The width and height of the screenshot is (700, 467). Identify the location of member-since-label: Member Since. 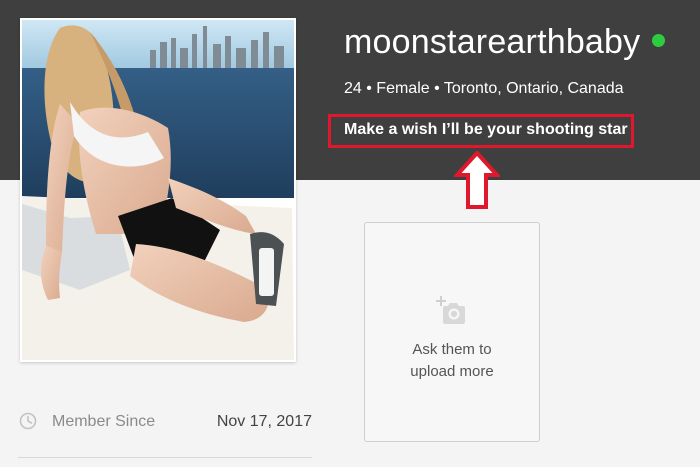
(104, 421).